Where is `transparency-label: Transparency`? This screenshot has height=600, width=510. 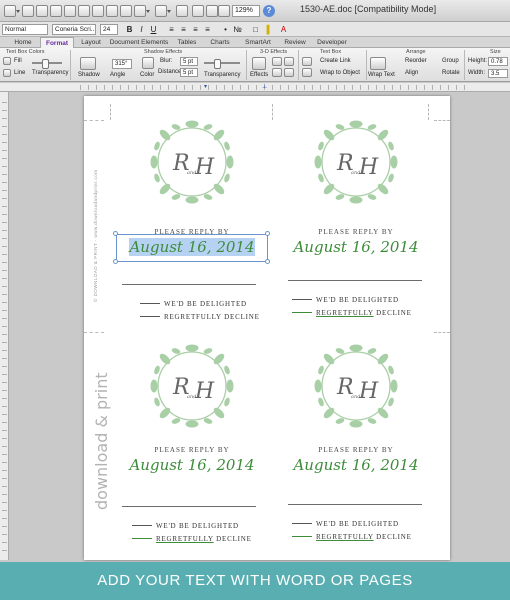 transparency-label: Transparency is located at coordinates (50, 73).